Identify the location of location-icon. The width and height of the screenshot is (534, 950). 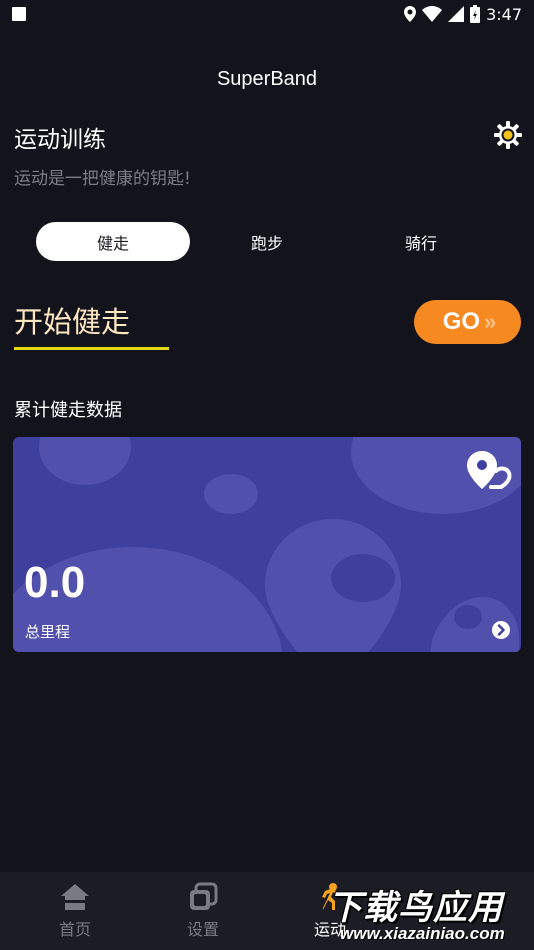
(410, 14).